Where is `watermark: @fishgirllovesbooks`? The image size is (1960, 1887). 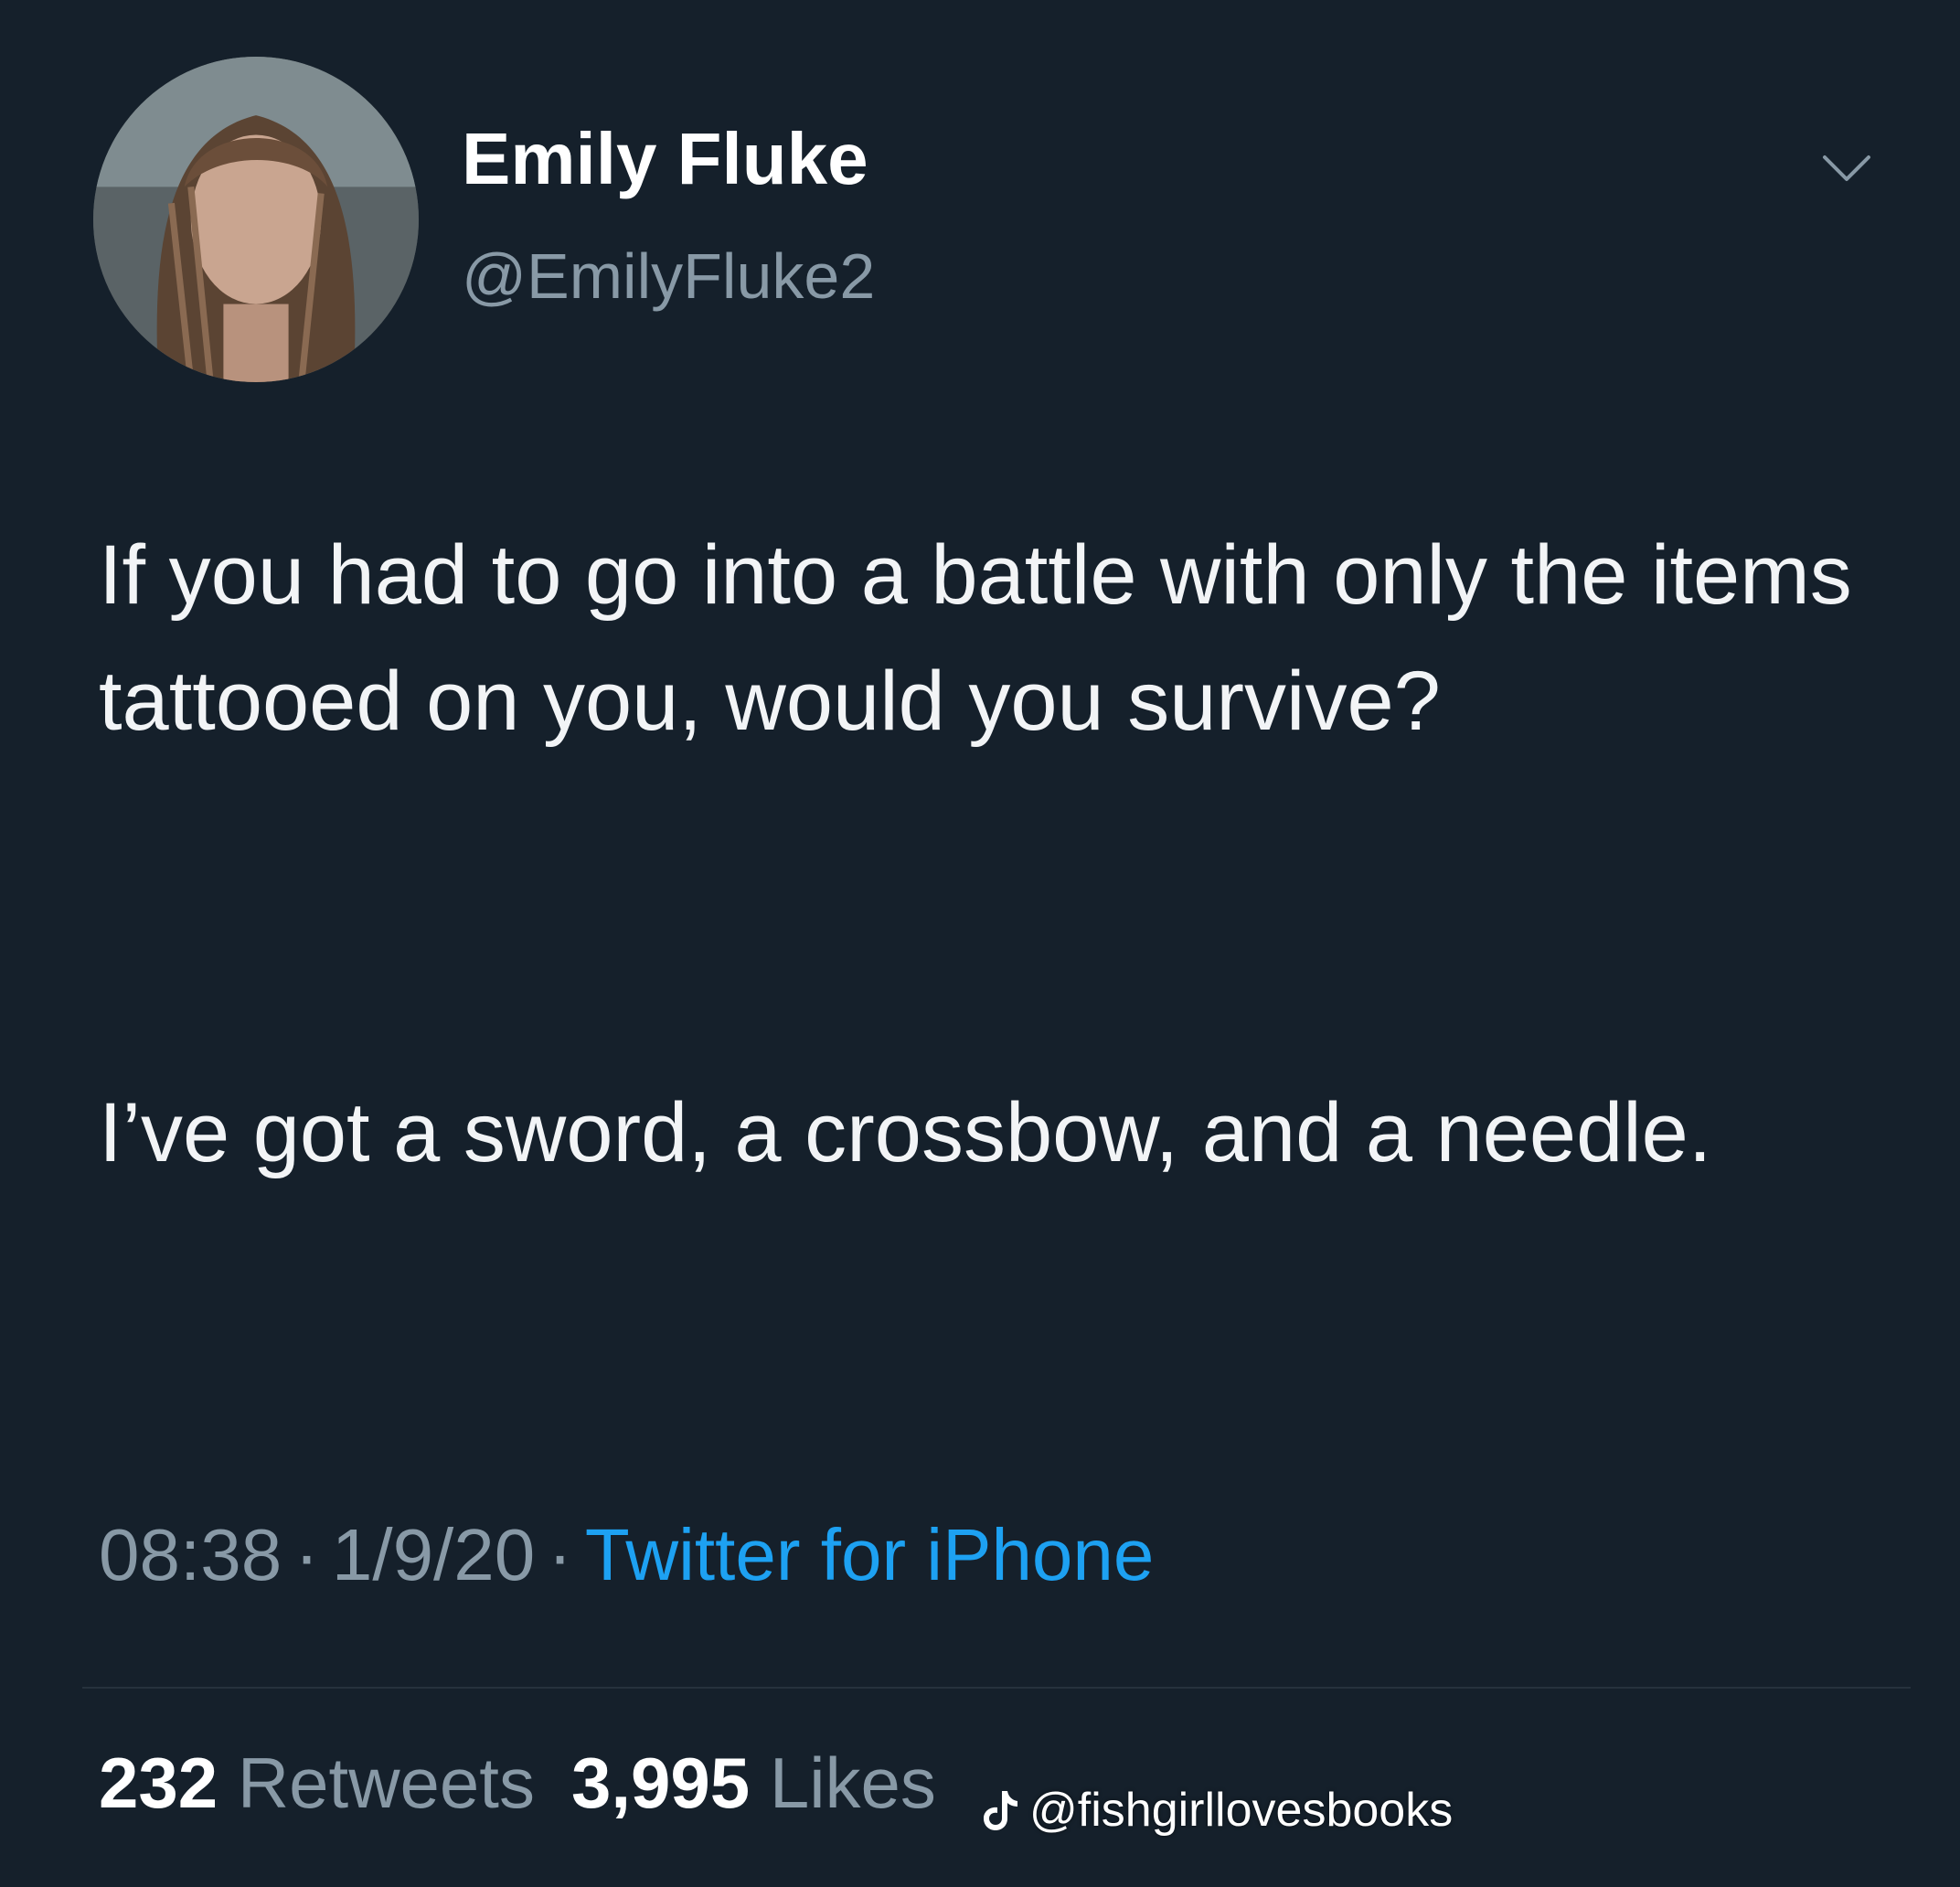
watermark: @fishgirllovesbooks is located at coordinates (1217, 1810).